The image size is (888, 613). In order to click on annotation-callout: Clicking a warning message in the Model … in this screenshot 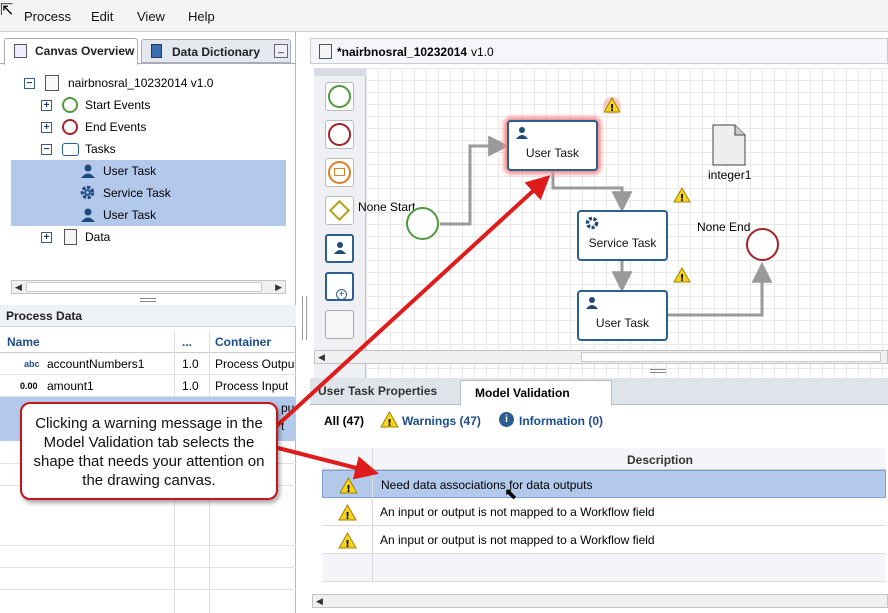, I will do `click(149, 451)`.